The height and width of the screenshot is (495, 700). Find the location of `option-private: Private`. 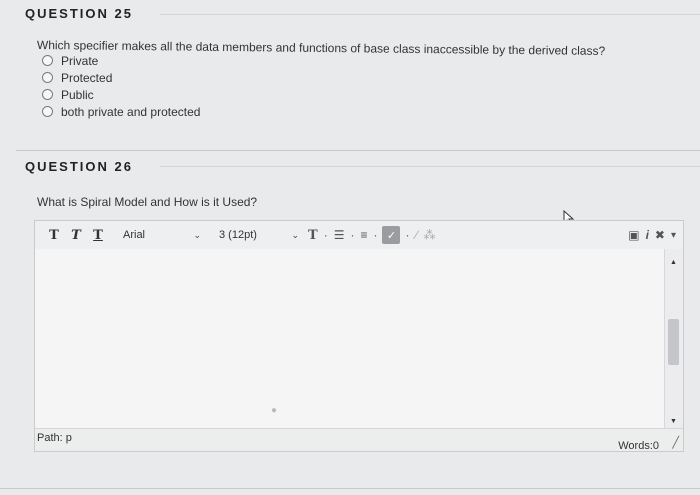

option-private: Private is located at coordinates (121, 60).